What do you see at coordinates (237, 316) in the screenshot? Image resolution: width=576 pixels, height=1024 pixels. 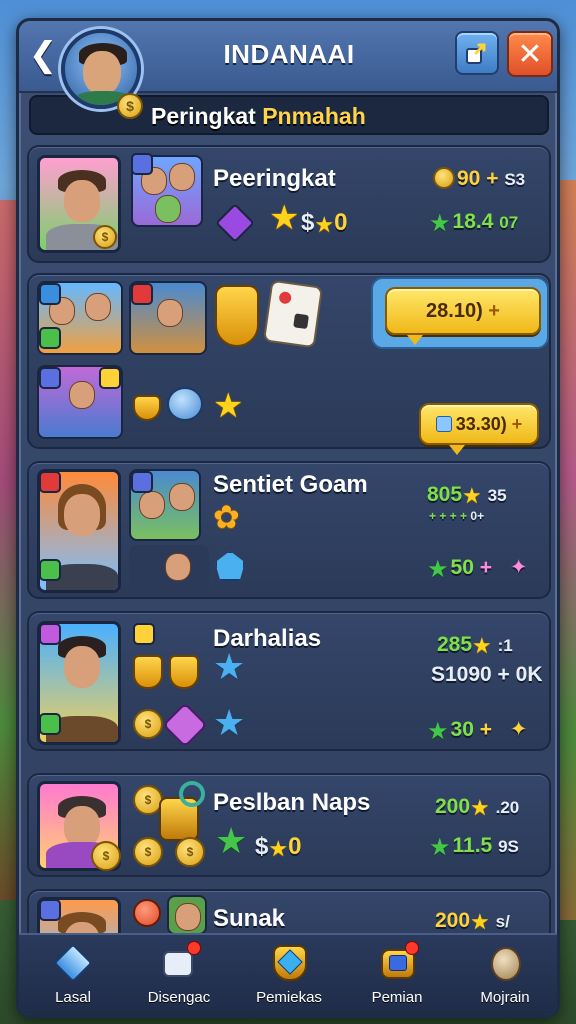 I see `shield-emblem-icon` at bounding box center [237, 316].